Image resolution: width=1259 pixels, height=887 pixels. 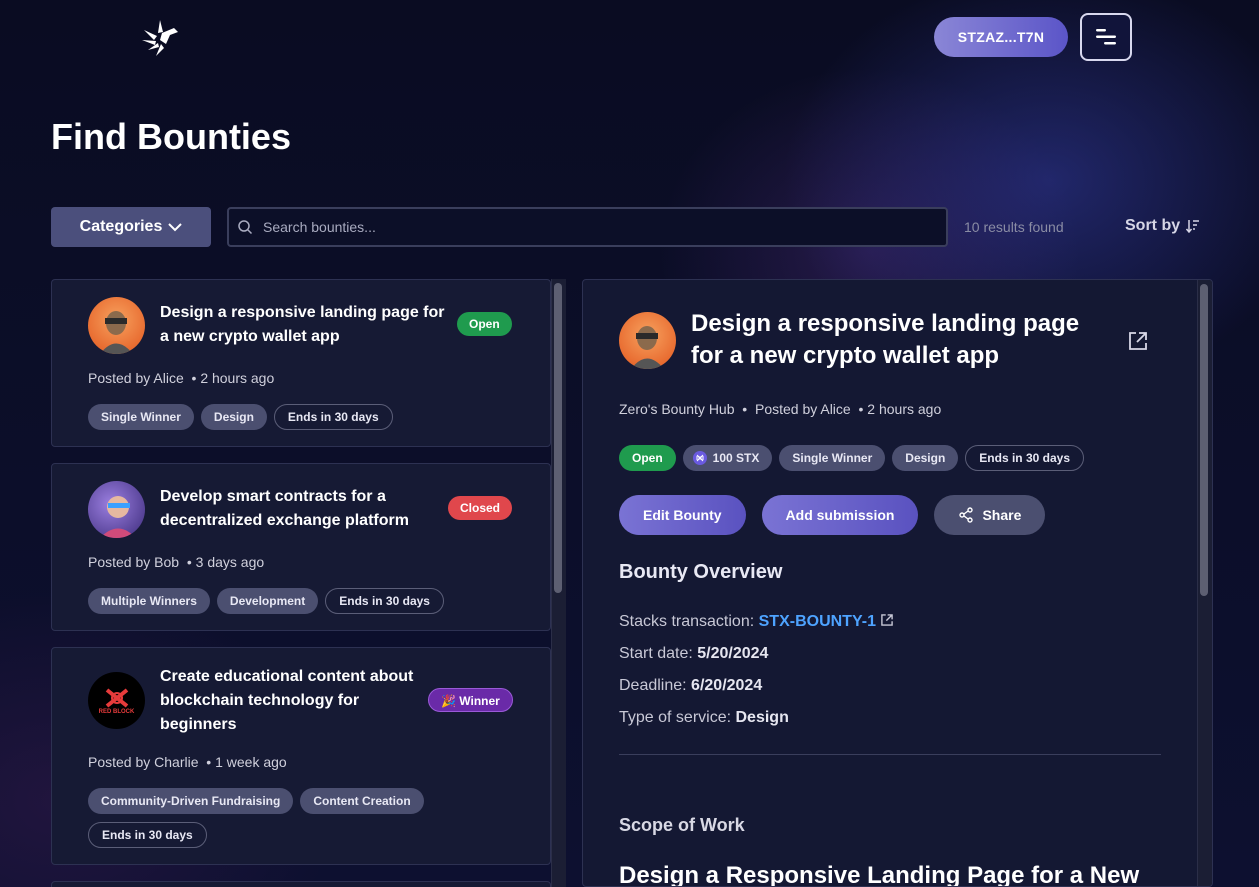 What do you see at coordinates (762, 717) in the screenshot?
I see `service-value: Design` at bounding box center [762, 717].